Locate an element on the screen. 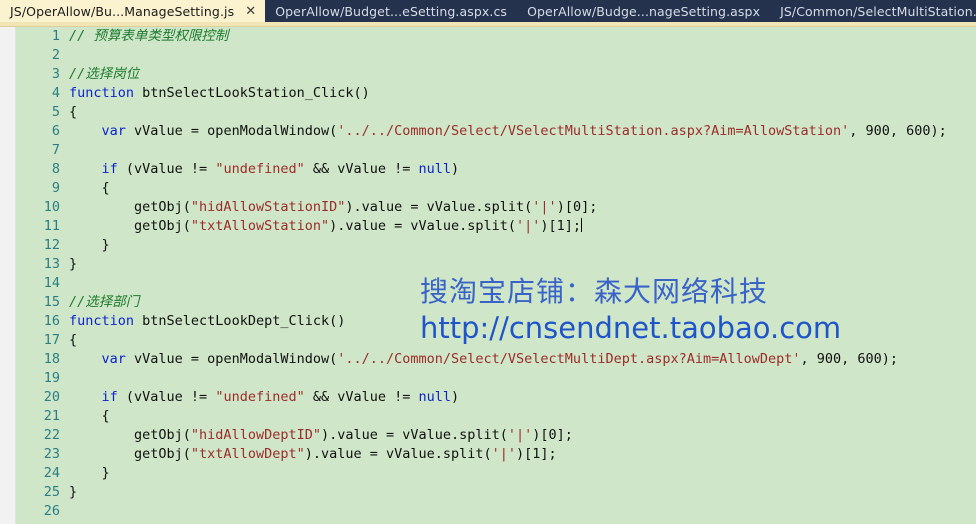  line-number: 9 is located at coordinates (55, 188).